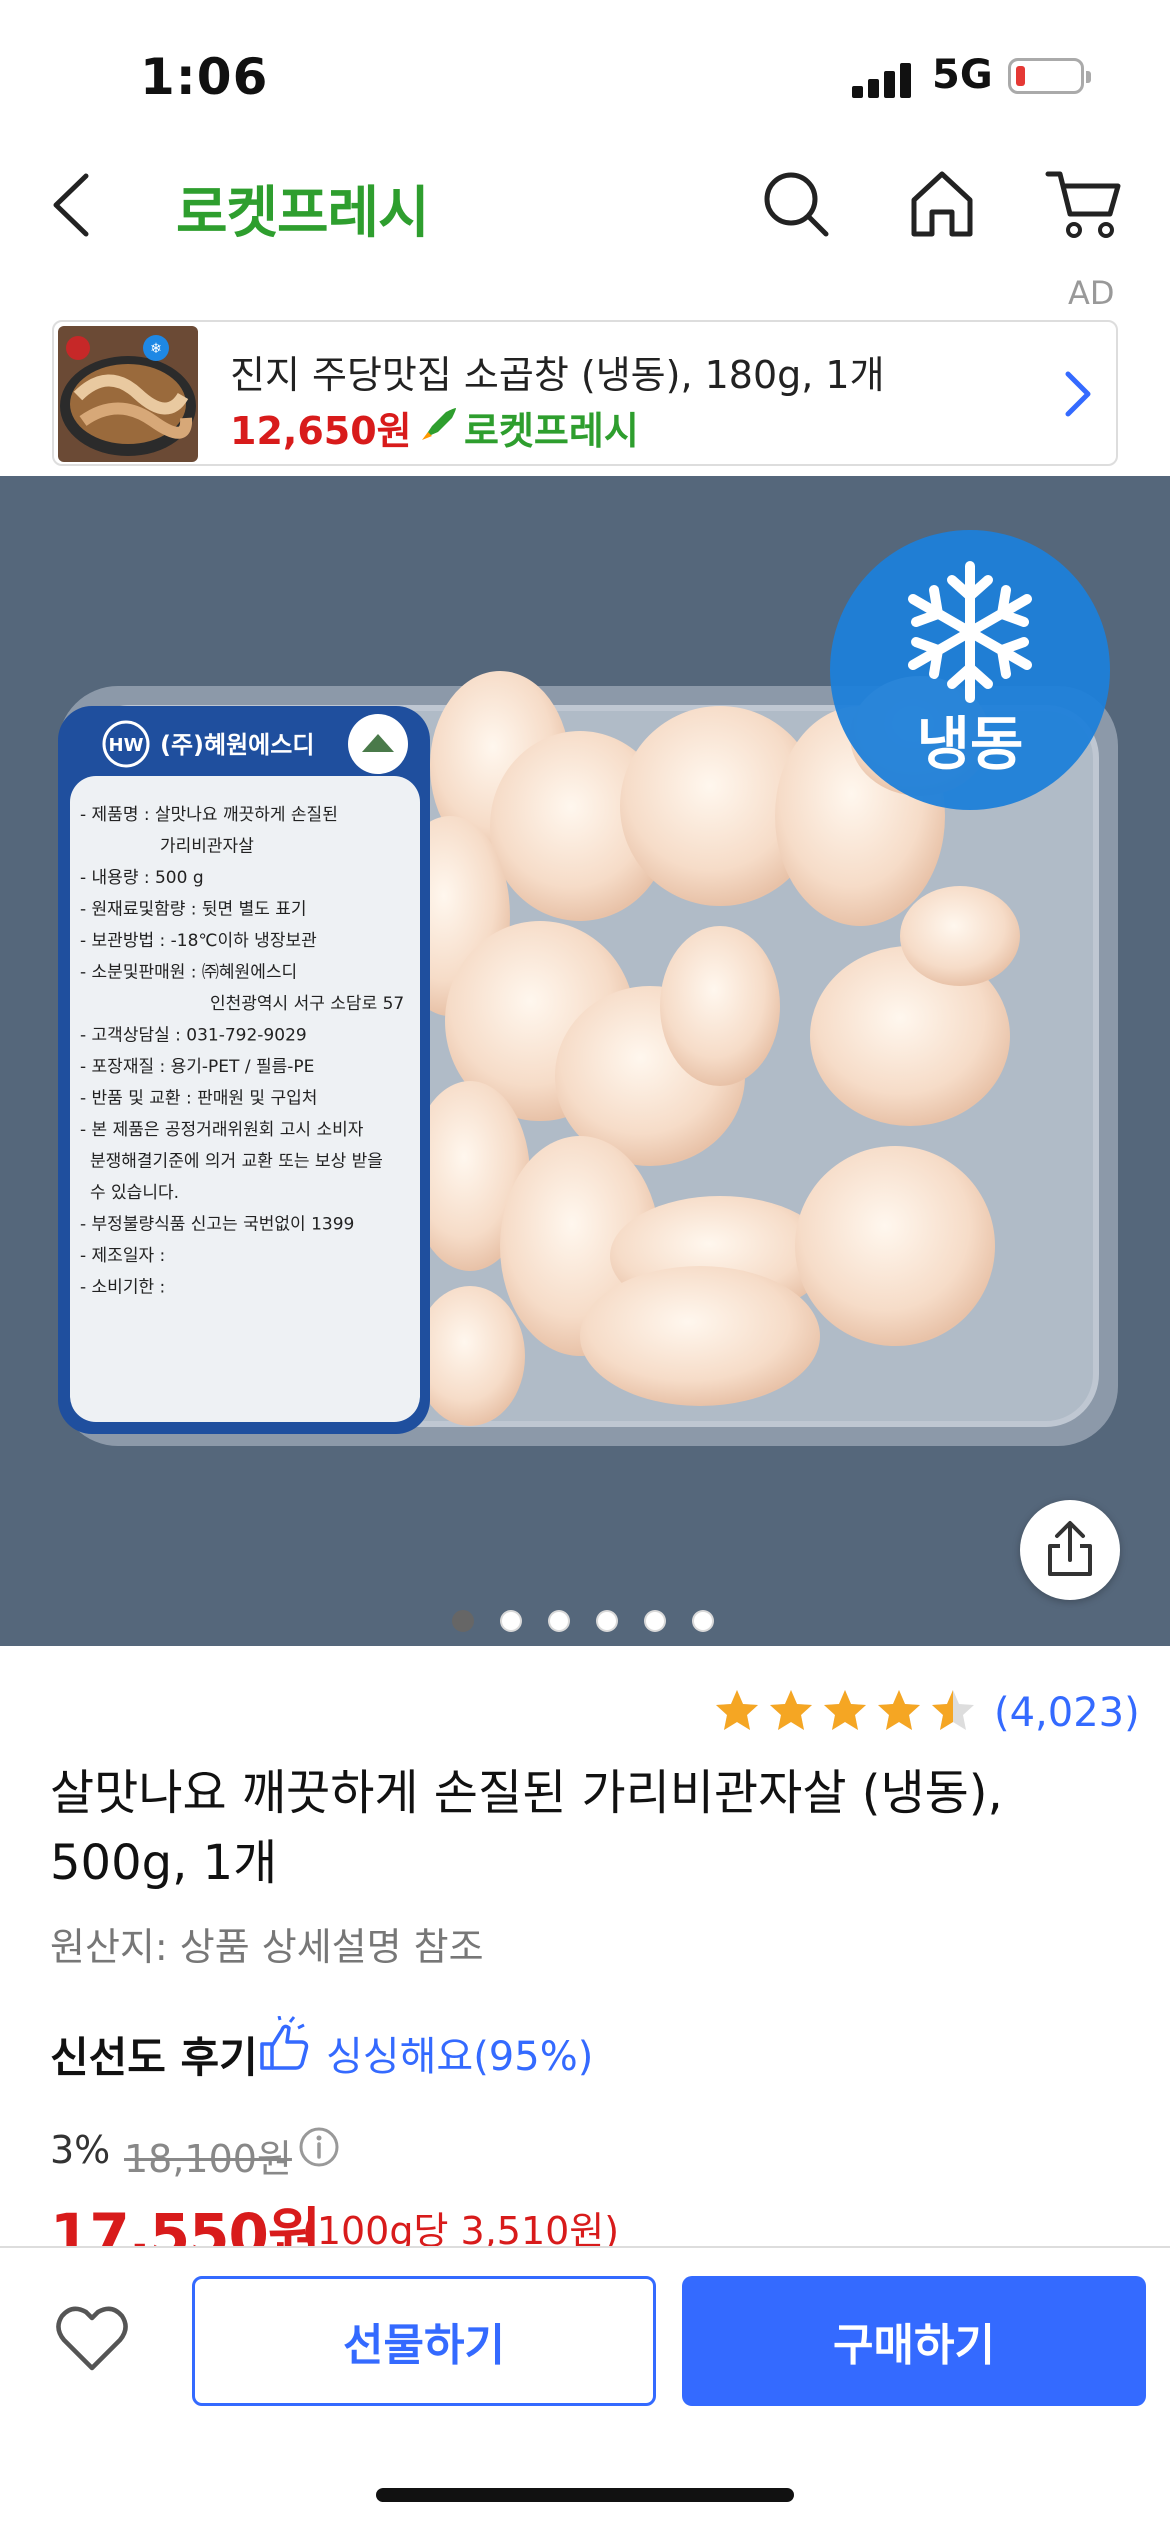 The image size is (1170, 2534). Describe the element at coordinates (134, 1193) in the screenshot. I see `package-label-line: 수 있습니다.` at that location.